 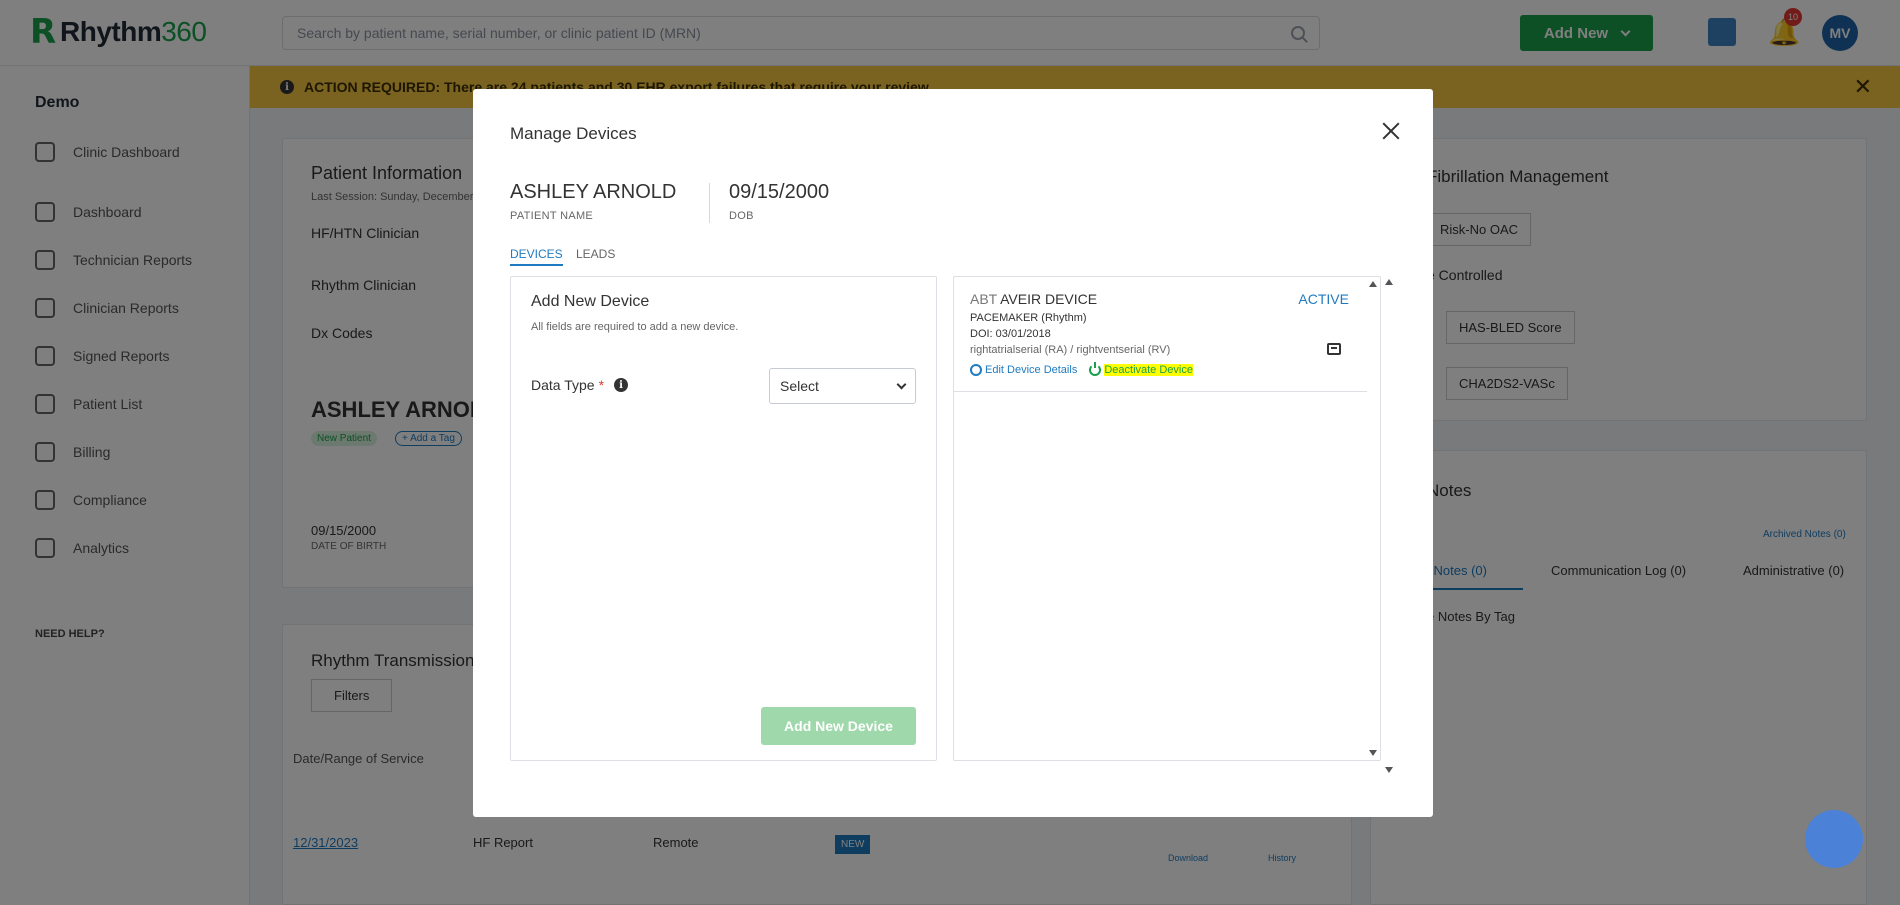 What do you see at coordinates (1334, 349) in the screenshot?
I see `transmitter-icon` at bounding box center [1334, 349].